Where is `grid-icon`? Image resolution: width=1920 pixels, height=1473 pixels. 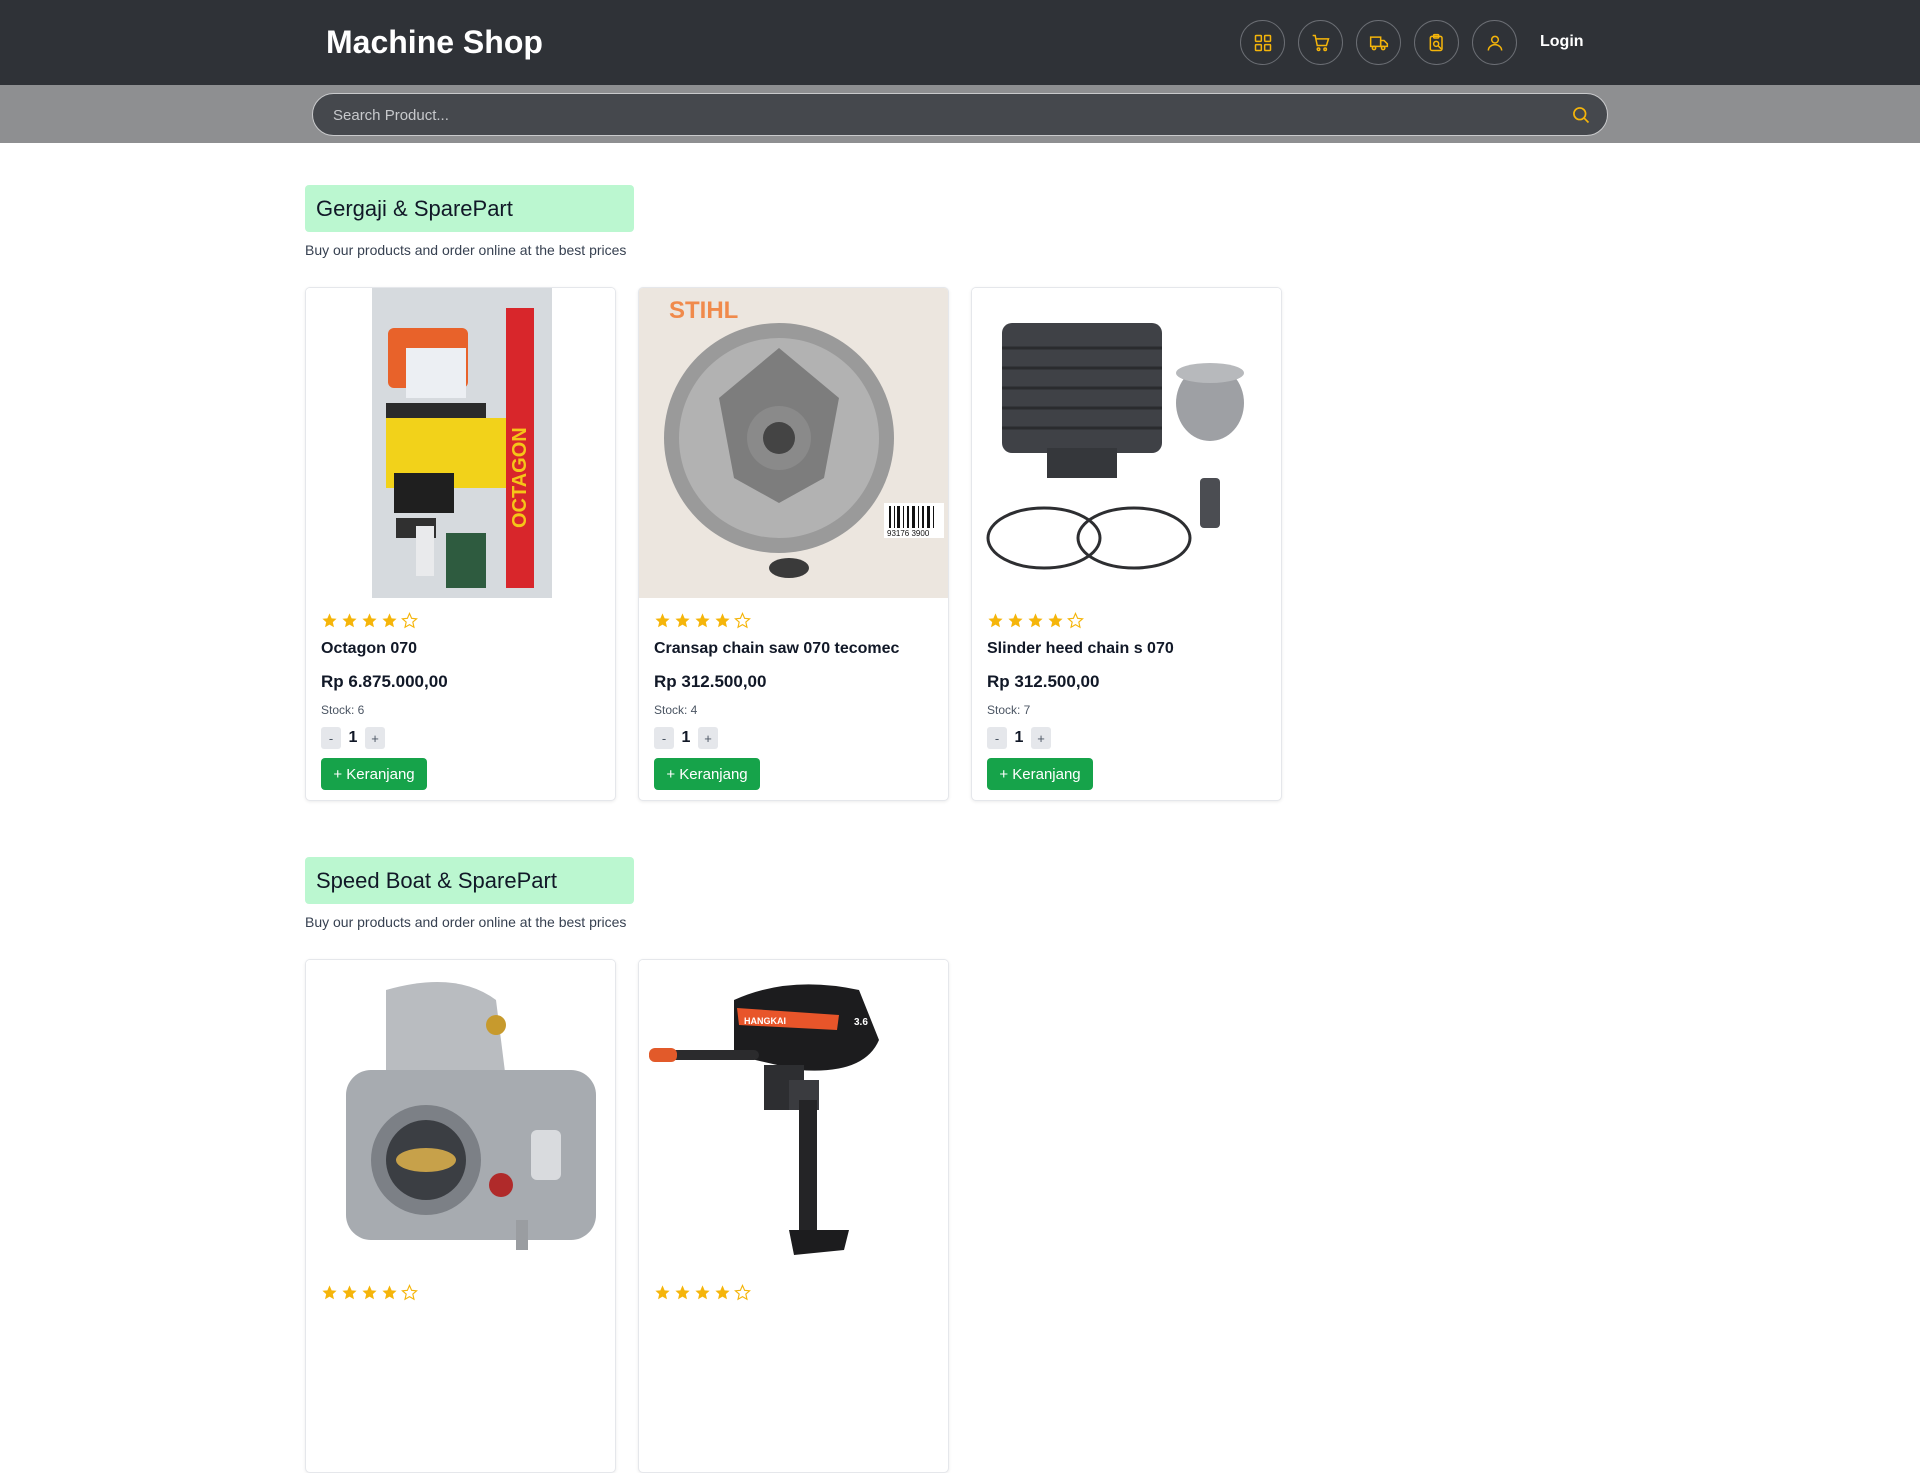 grid-icon is located at coordinates (1262, 42).